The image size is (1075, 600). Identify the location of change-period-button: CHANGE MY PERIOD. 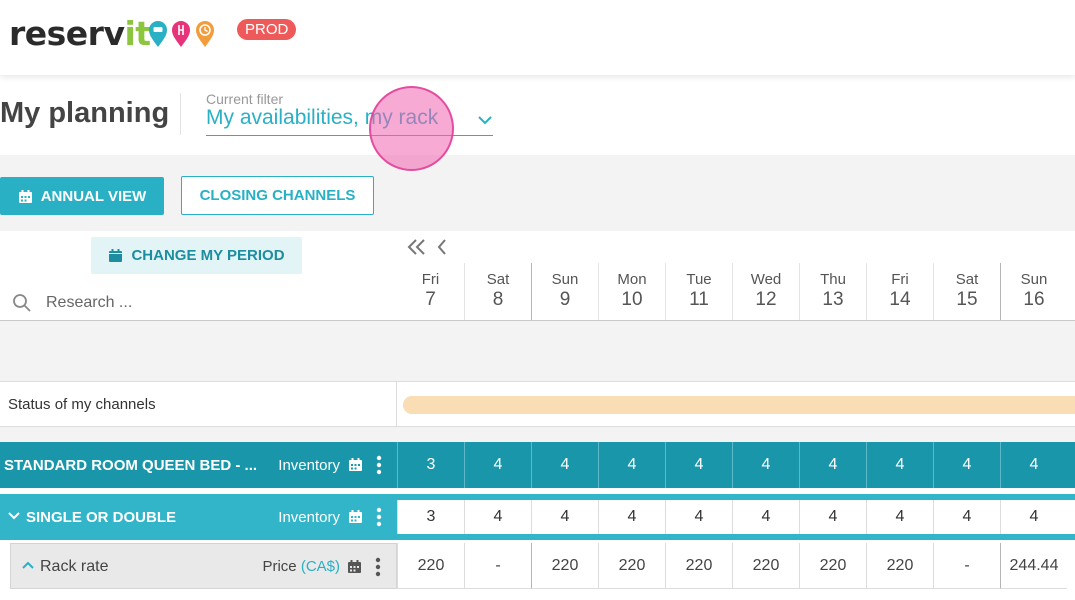
(196, 255).